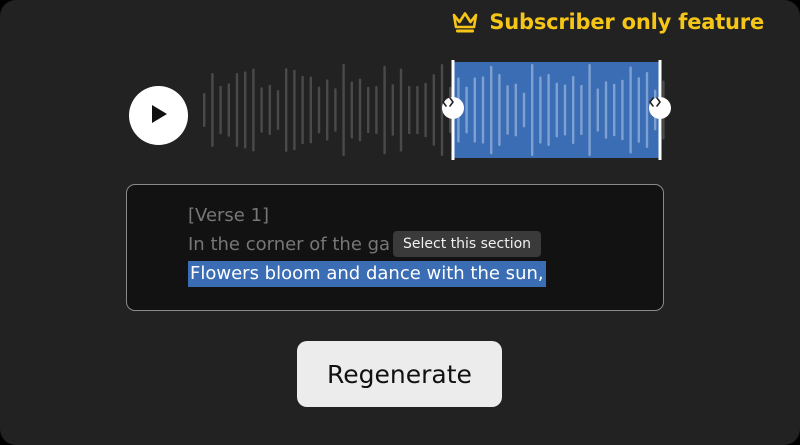 The height and width of the screenshot is (445, 800). I want to click on selection-start-handle, so click(453, 108).